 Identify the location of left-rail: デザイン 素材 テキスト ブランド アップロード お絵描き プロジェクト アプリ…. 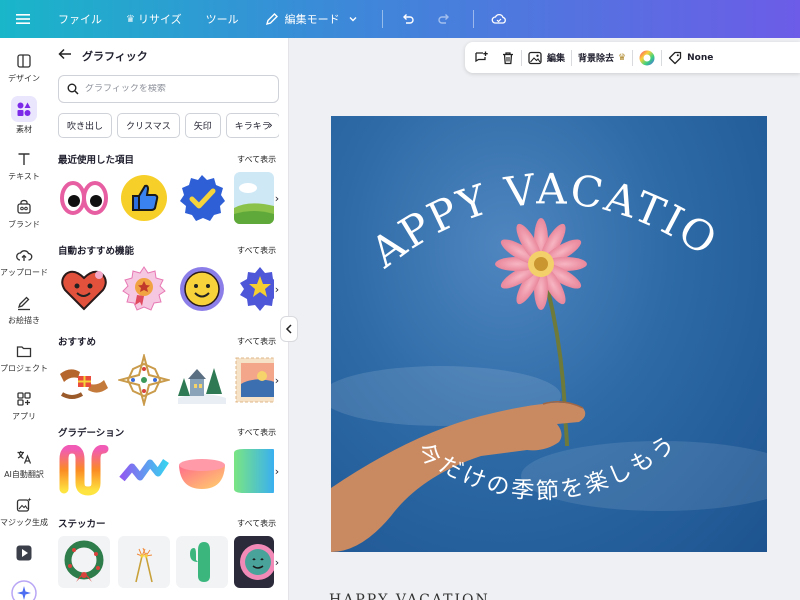
(24, 319).